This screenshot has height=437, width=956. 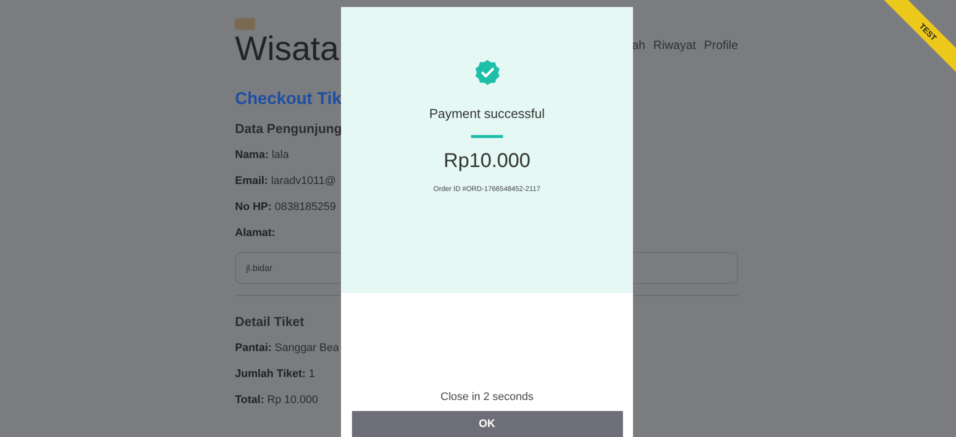 What do you see at coordinates (285, 181) in the screenshot?
I see `info-text: Email: laradv1011@` at bounding box center [285, 181].